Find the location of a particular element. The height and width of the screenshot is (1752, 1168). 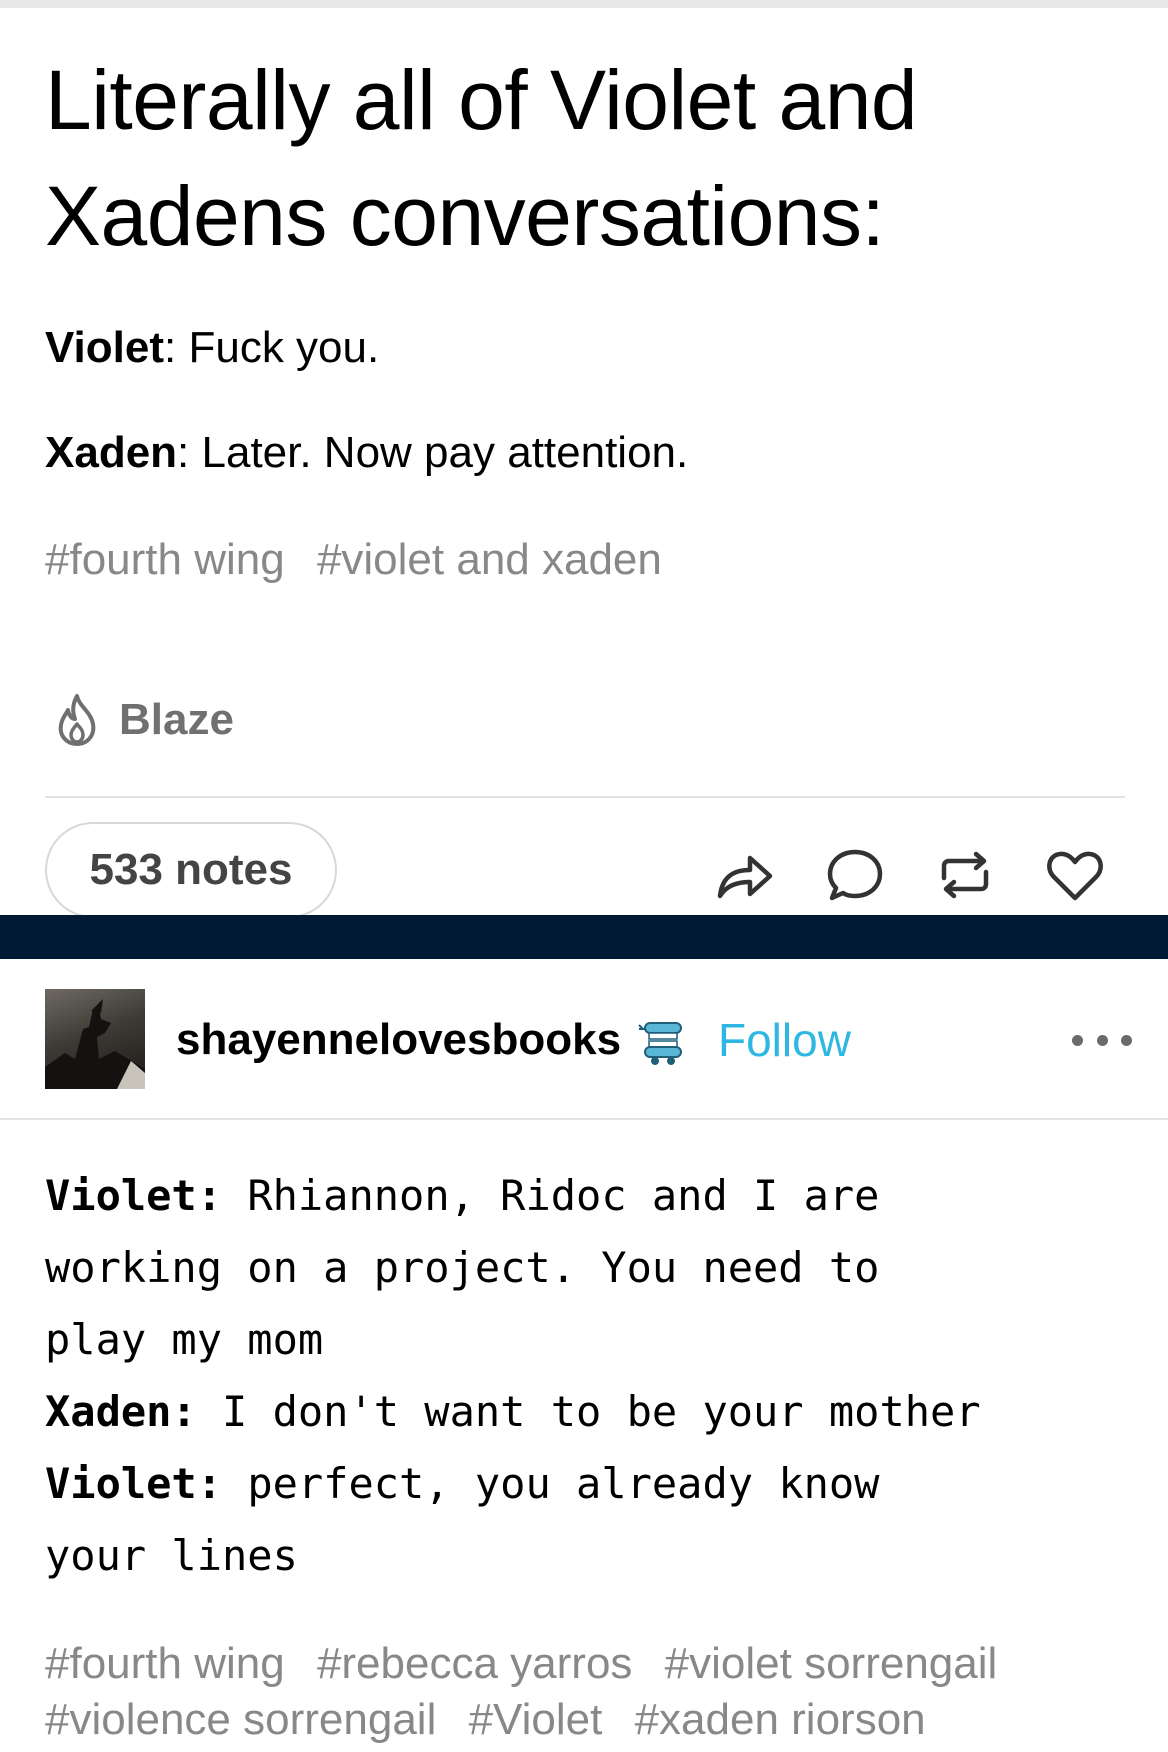

dialogue-line: Violet: Rhiannon, Ridoc and I are is located at coordinates (595, 1196).